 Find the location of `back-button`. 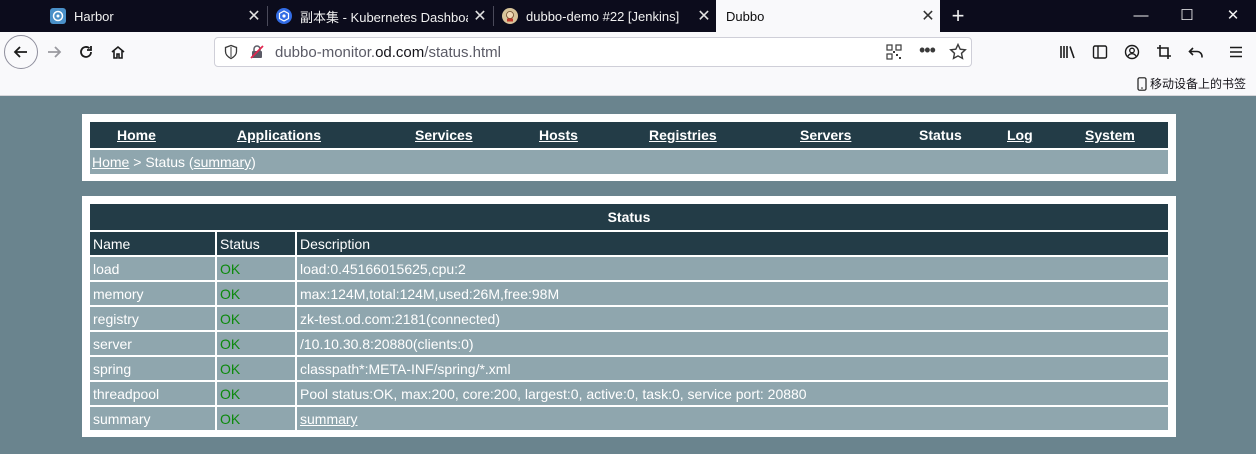

back-button is located at coordinates (21, 52).